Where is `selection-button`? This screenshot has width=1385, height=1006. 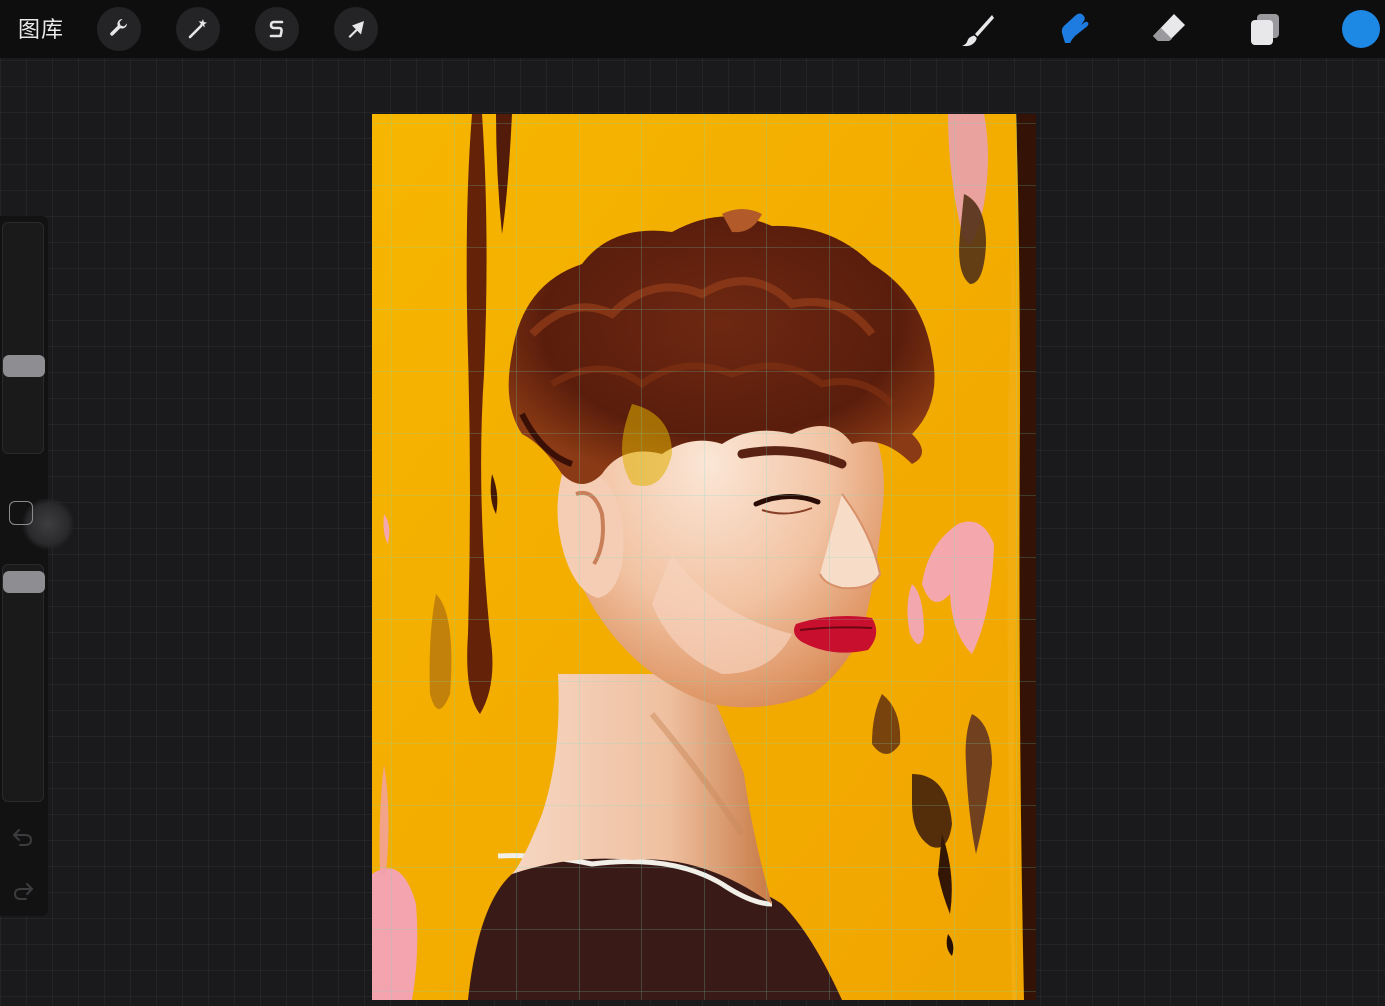
selection-button is located at coordinates (277, 29).